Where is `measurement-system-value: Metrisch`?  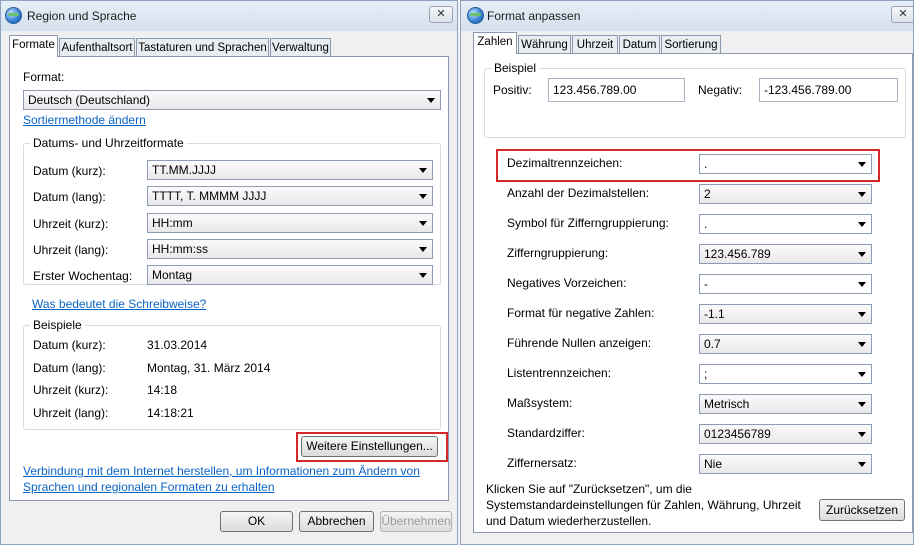 measurement-system-value: Metrisch is located at coordinates (727, 404).